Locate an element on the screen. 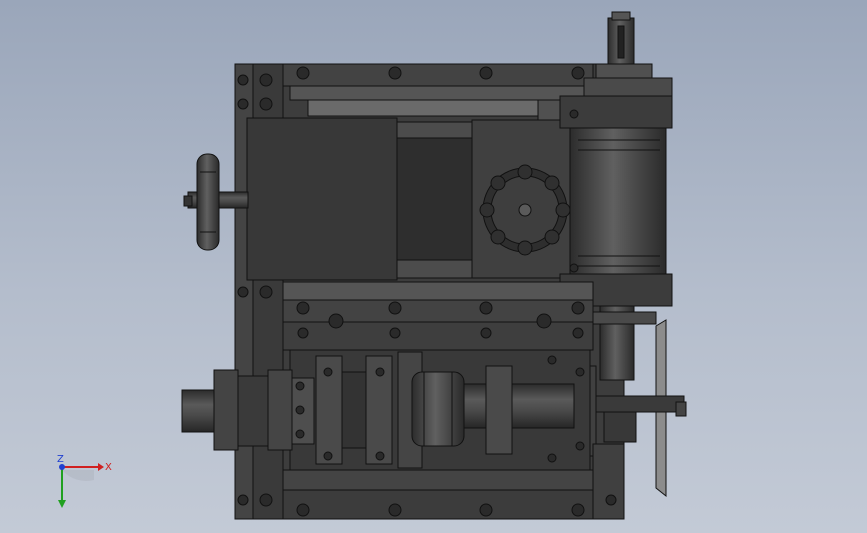 This screenshot has width=867, height=533. handwheel-hub is located at coordinates (188, 201).